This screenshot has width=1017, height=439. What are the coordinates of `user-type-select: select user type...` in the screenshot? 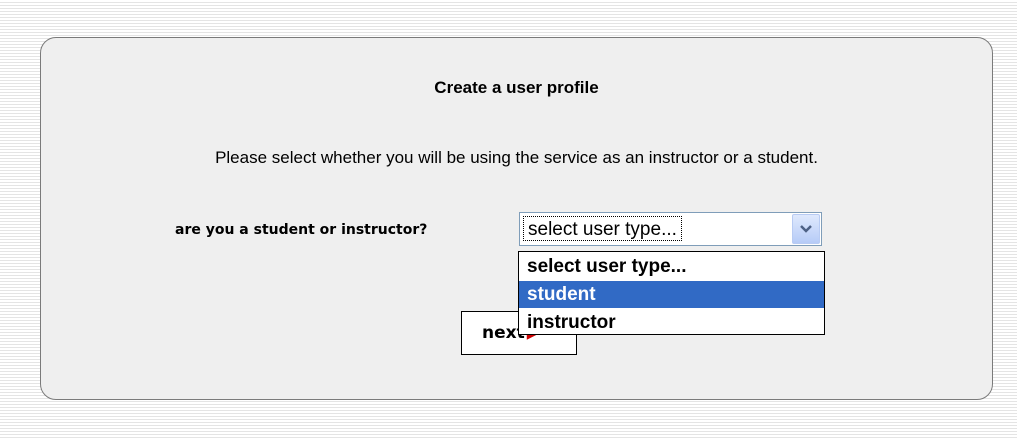 It's located at (670, 229).